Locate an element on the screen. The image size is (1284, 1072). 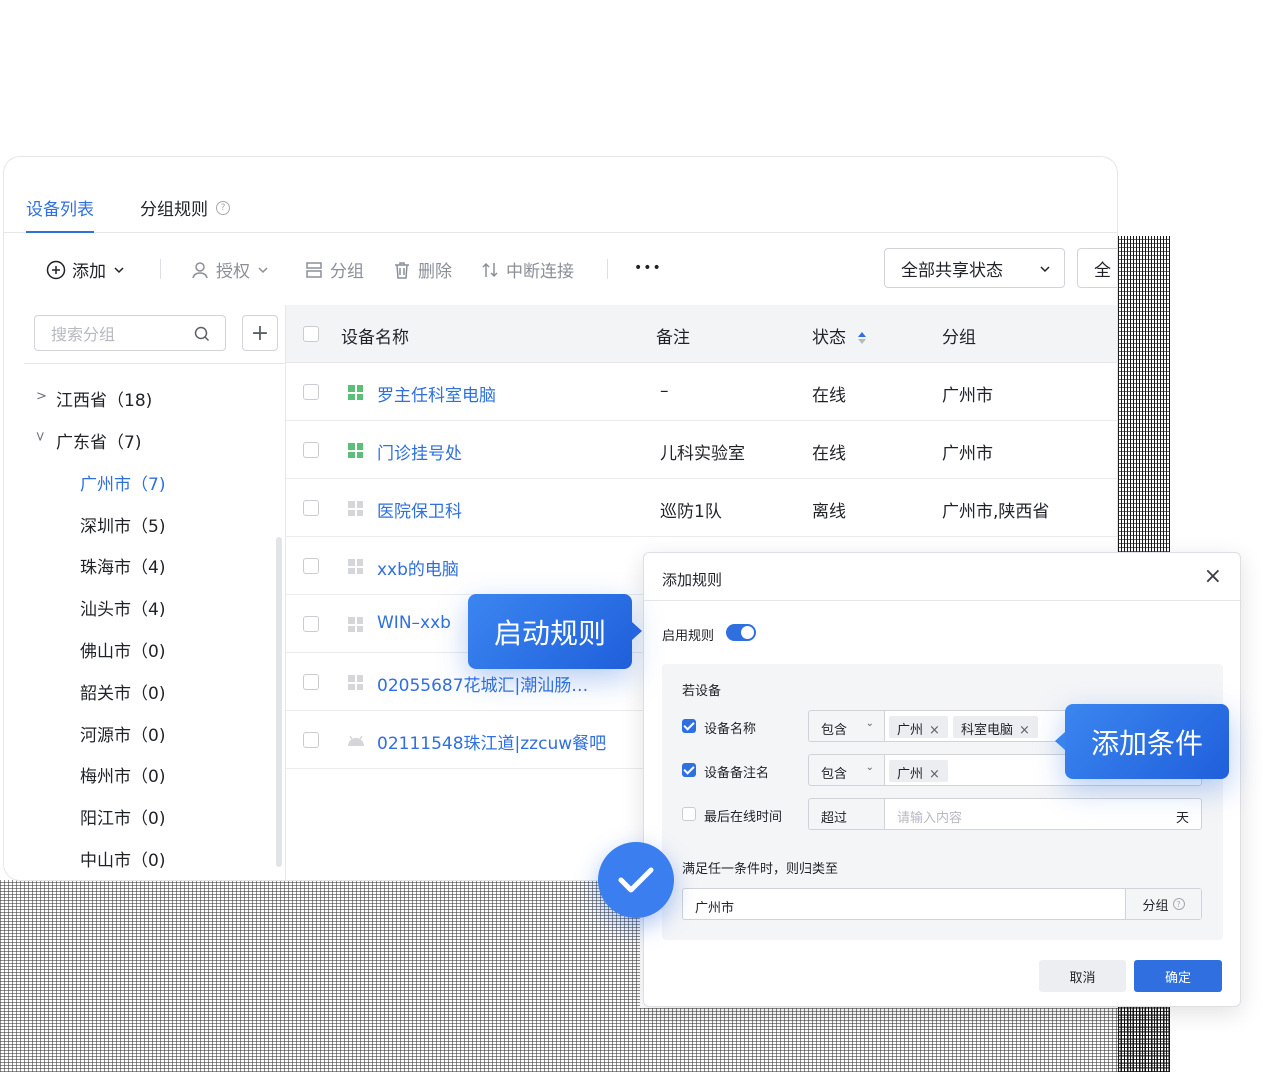
tree-item-zhongshan: 中山市（0) is located at coordinates (122, 858).